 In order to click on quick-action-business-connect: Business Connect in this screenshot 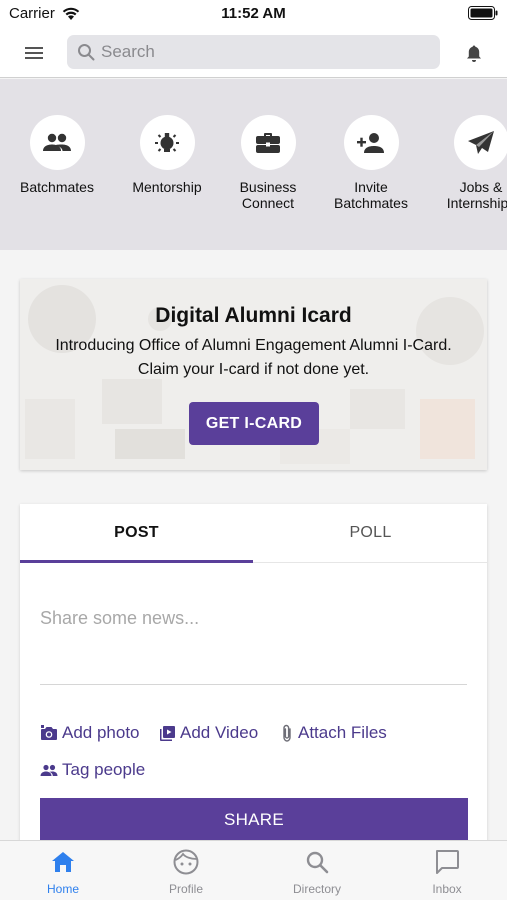, I will do `click(268, 163)`.